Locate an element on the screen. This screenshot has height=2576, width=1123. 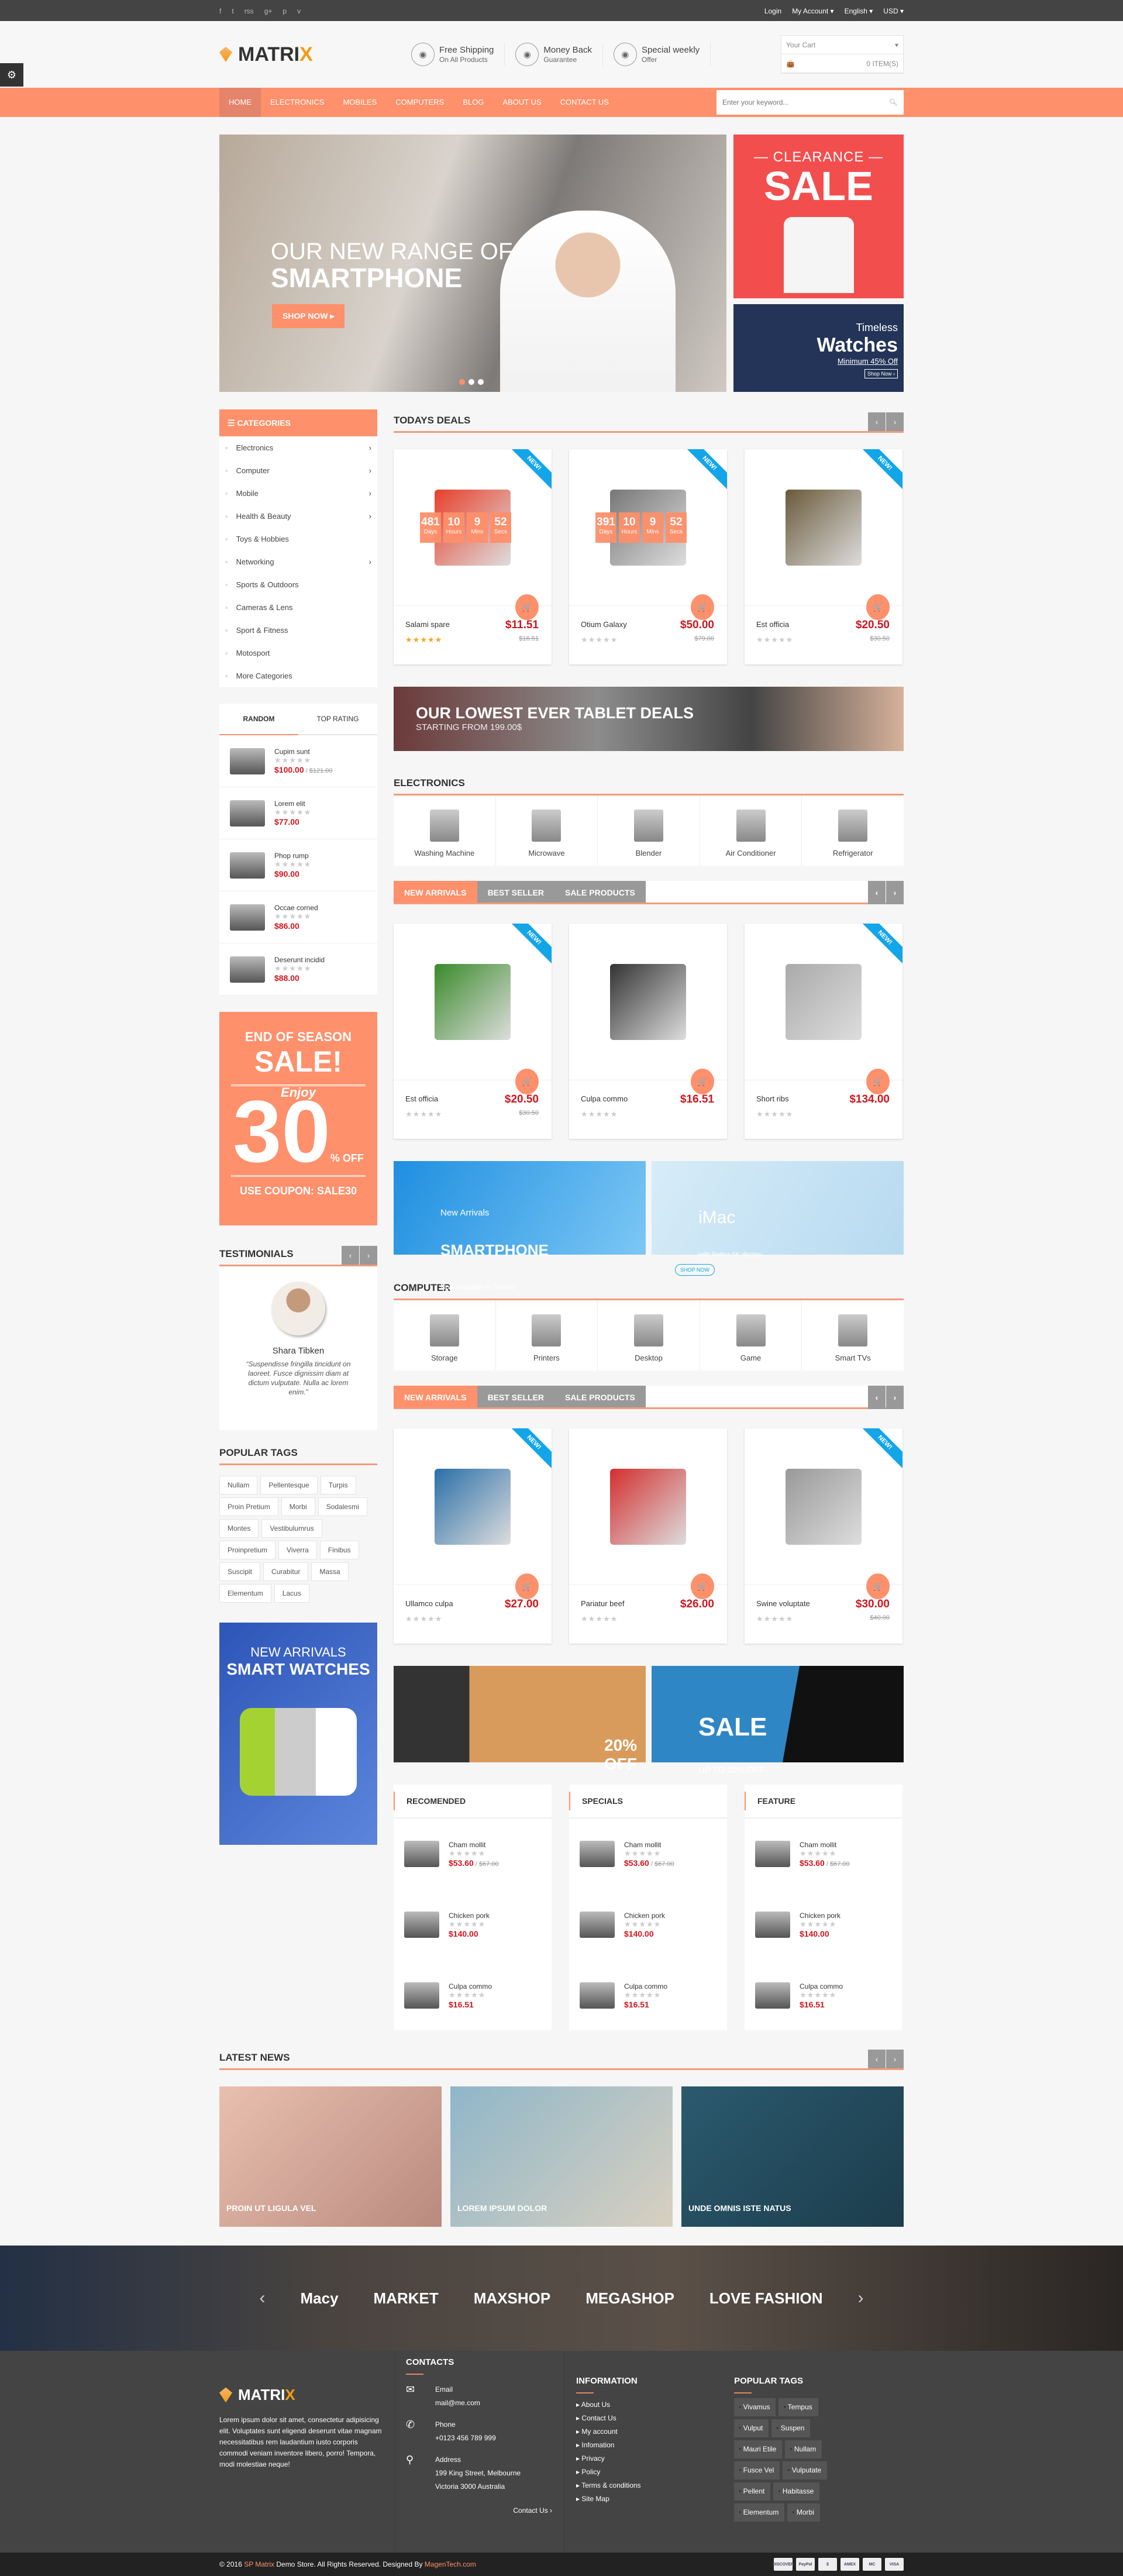
tag: Curabitur is located at coordinates (286, 1571).